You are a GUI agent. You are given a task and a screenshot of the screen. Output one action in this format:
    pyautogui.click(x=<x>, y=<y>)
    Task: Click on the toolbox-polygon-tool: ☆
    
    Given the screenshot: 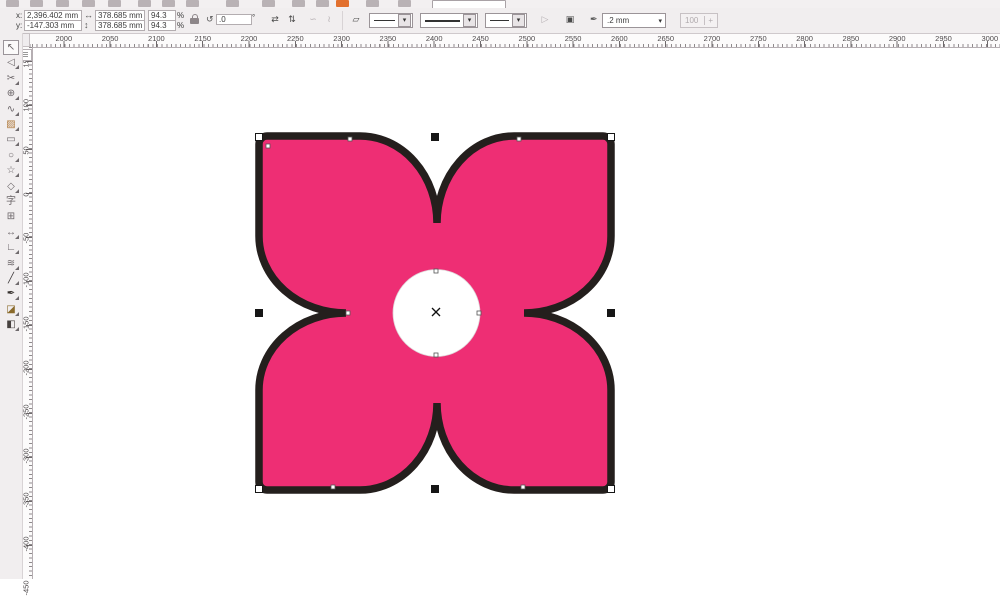 What is the action you would take?
    pyautogui.click(x=11, y=170)
    